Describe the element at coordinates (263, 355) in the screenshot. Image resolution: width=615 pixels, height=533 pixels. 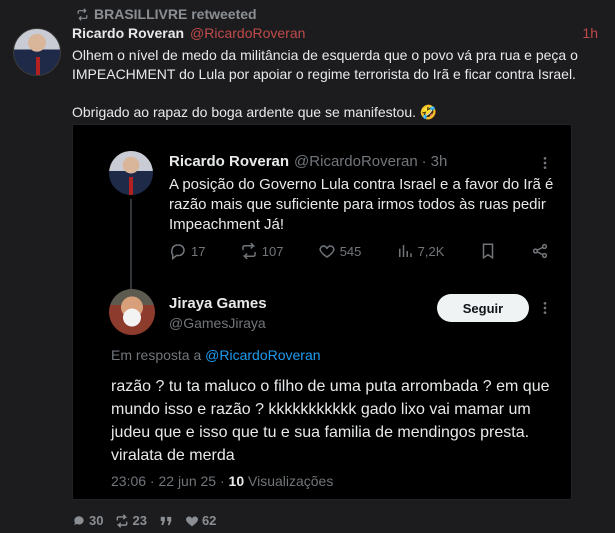
I see `reply-to-handle: @RicardoRoveran` at that location.